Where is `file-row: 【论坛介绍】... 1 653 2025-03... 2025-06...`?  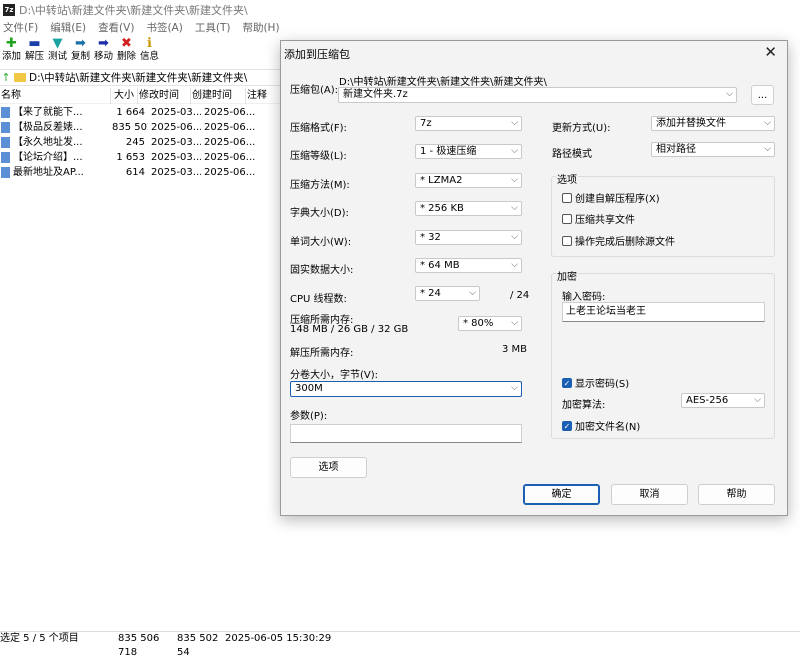 file-row: 【论坛介绍】... 1 653 2025-03... 2025-06... is located at coordinates (140, 157).